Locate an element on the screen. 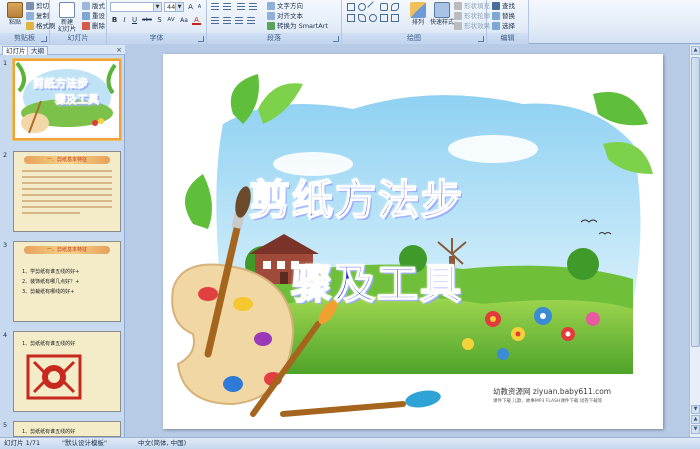 The width and height of the screenshot is (700, 449). paste-button: 粘贴 is located at coordinates (15, 17).